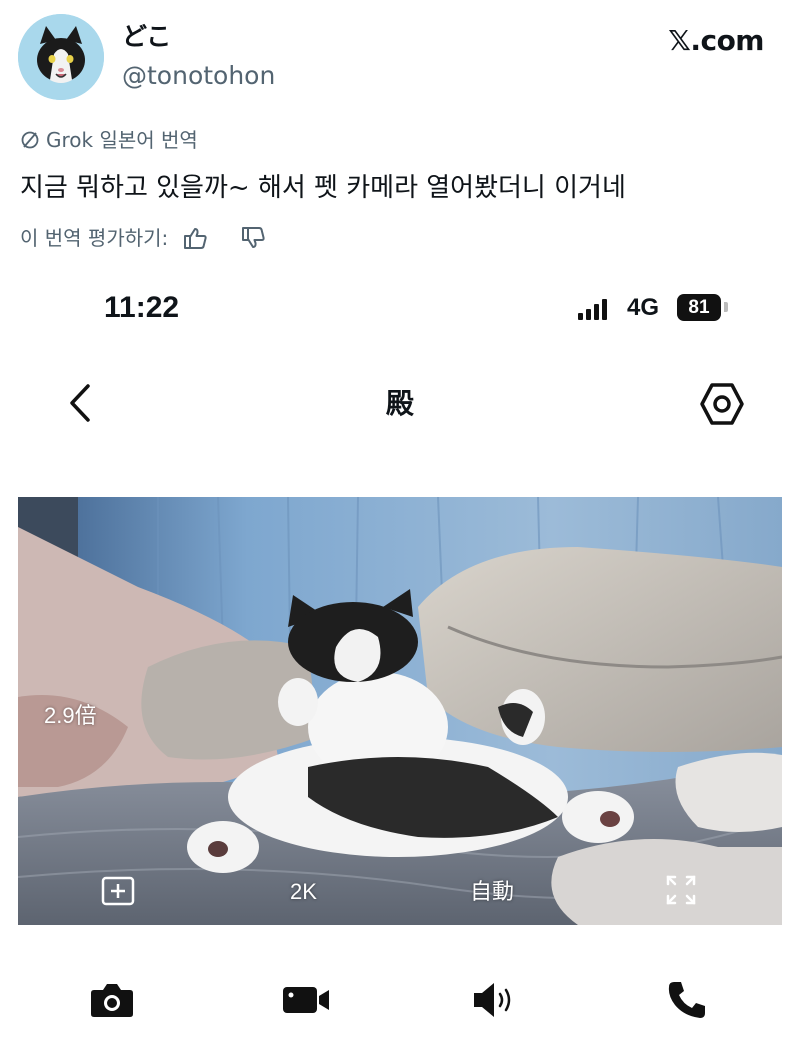  What do you see at coordinates (323, 188) in the screenshot?
I see `tweet-text: 지금 뭐하고 있을까~ 해서 펫 카메라 열어봤더니 이거네` at bounding box center [323, 188].